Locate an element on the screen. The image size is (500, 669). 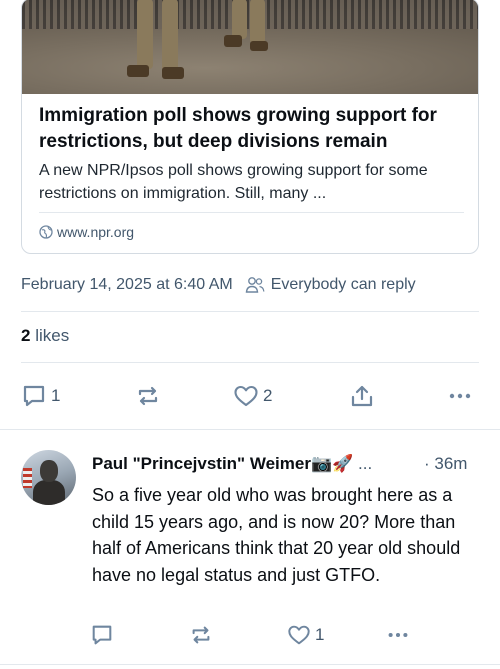
post-timestamp: February 14, 2025 at 6:40 AM is located at coordinates (127, 285).